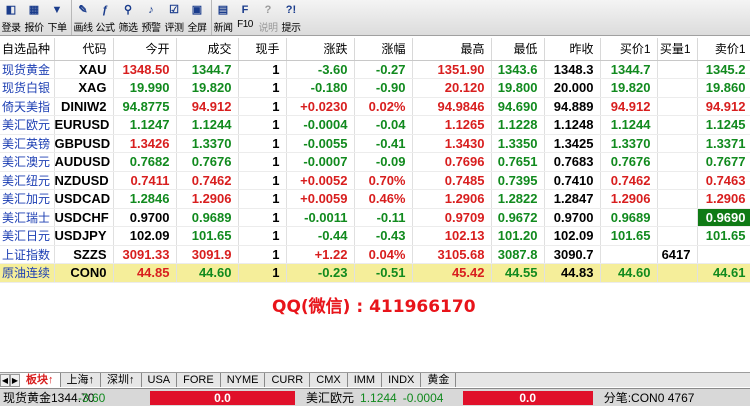 This screenshot has height=406, width=750. What do you see at coordinates (383, 125) in the screenshot?
I see `cell-pct: -0.04` at bounding box center [383, 125].